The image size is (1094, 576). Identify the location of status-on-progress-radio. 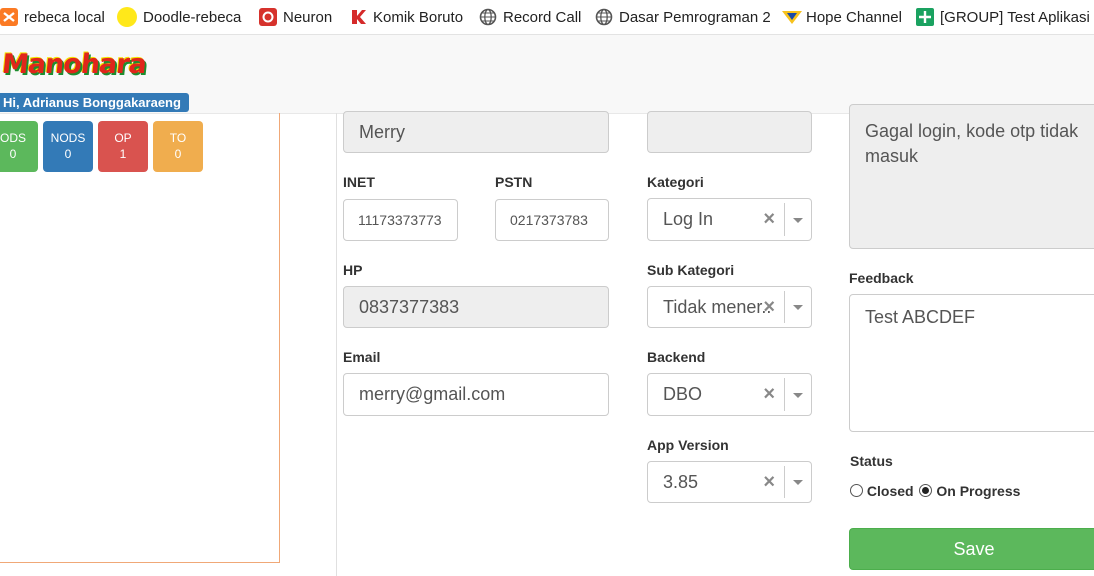
(926, 490).